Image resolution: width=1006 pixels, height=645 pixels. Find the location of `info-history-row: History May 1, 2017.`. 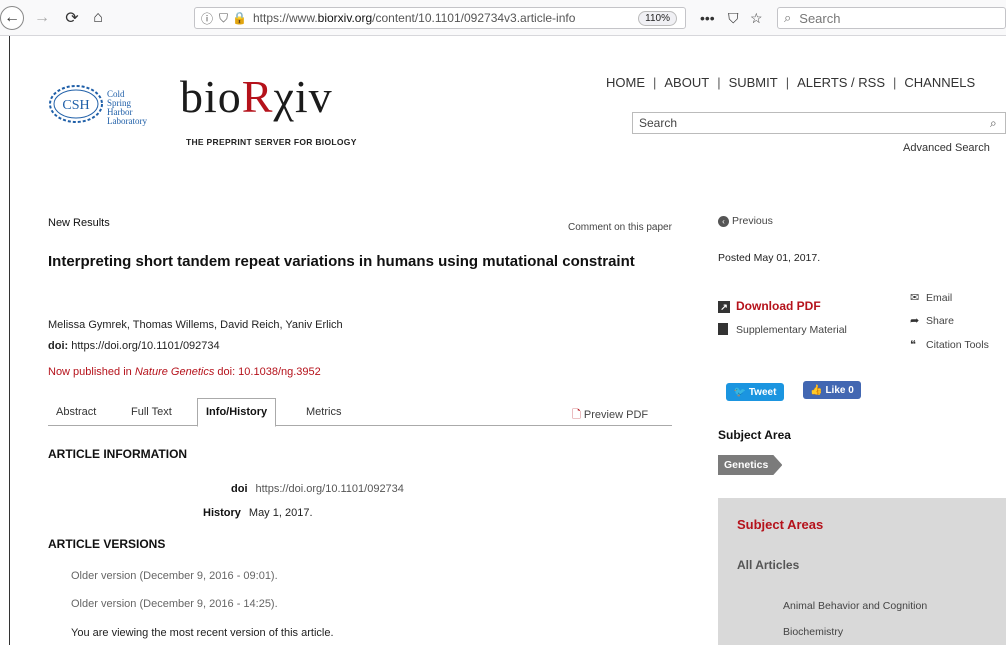

info-history-row: History May 1, 2017. is located at coordinates (258, 513).